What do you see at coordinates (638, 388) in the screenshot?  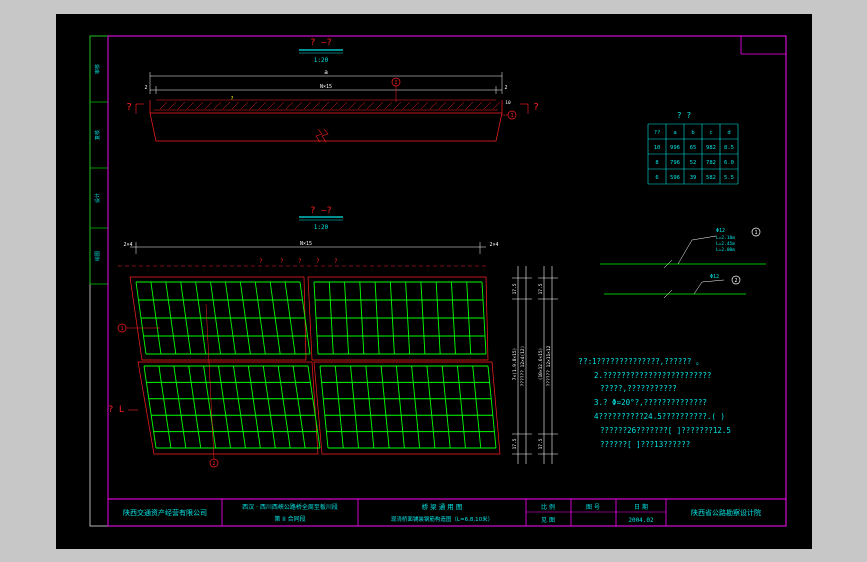 I see `notes-line-3: ?????,???????????` at bounding box center [638, 388].